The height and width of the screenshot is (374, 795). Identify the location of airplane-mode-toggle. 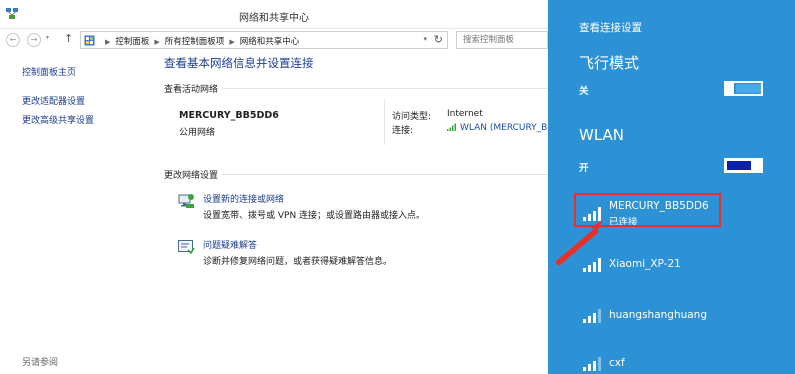
(743, 88).